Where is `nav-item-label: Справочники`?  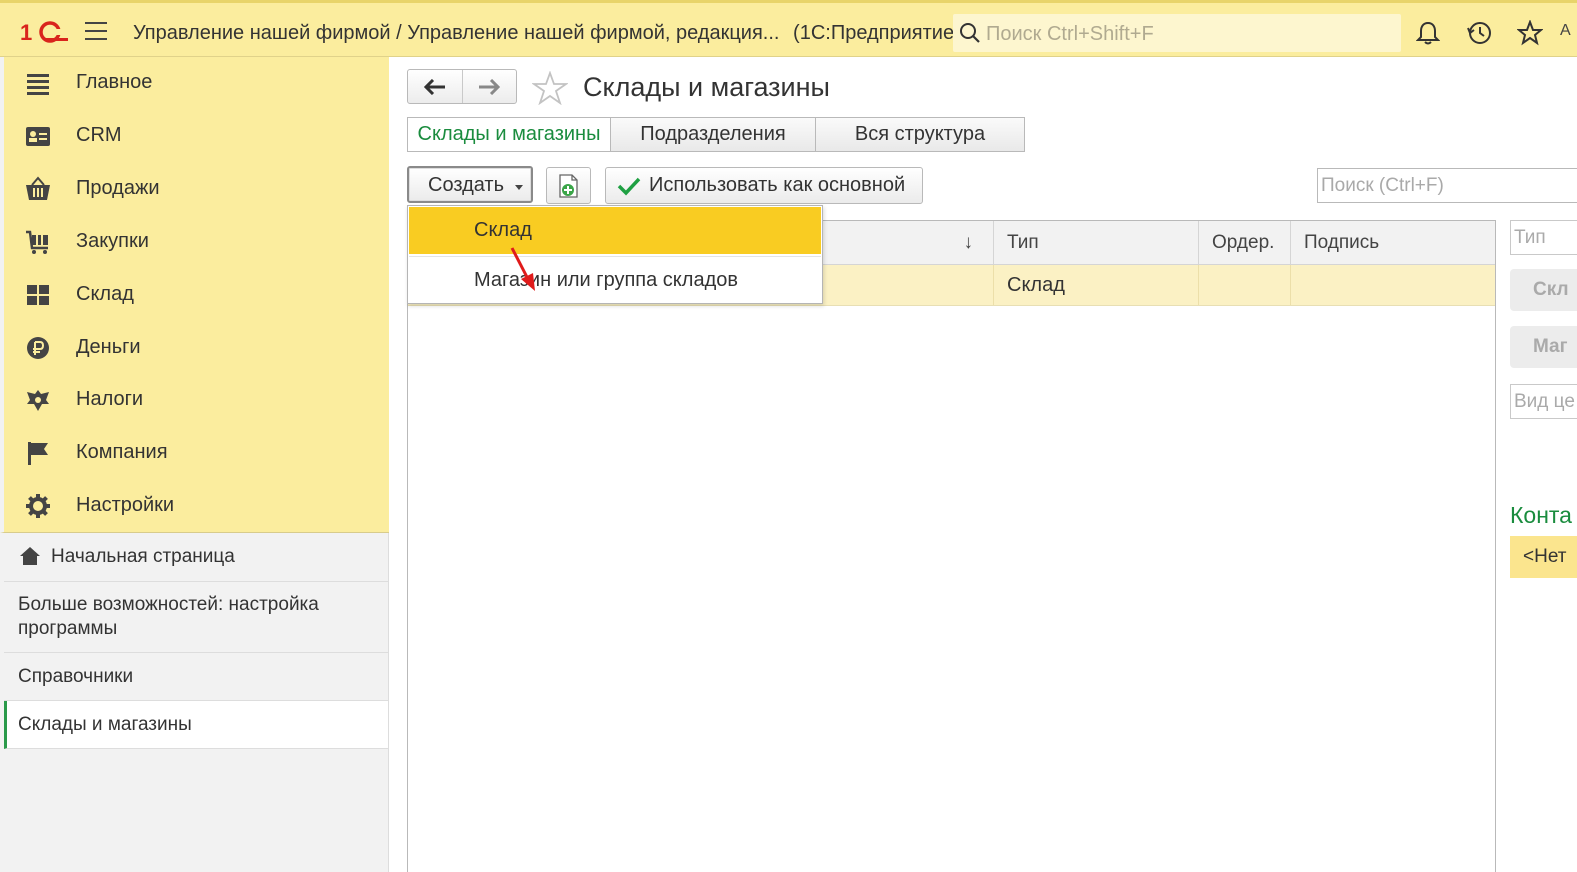
nav-item-label: Справочники is located at coordinates (76, 676).